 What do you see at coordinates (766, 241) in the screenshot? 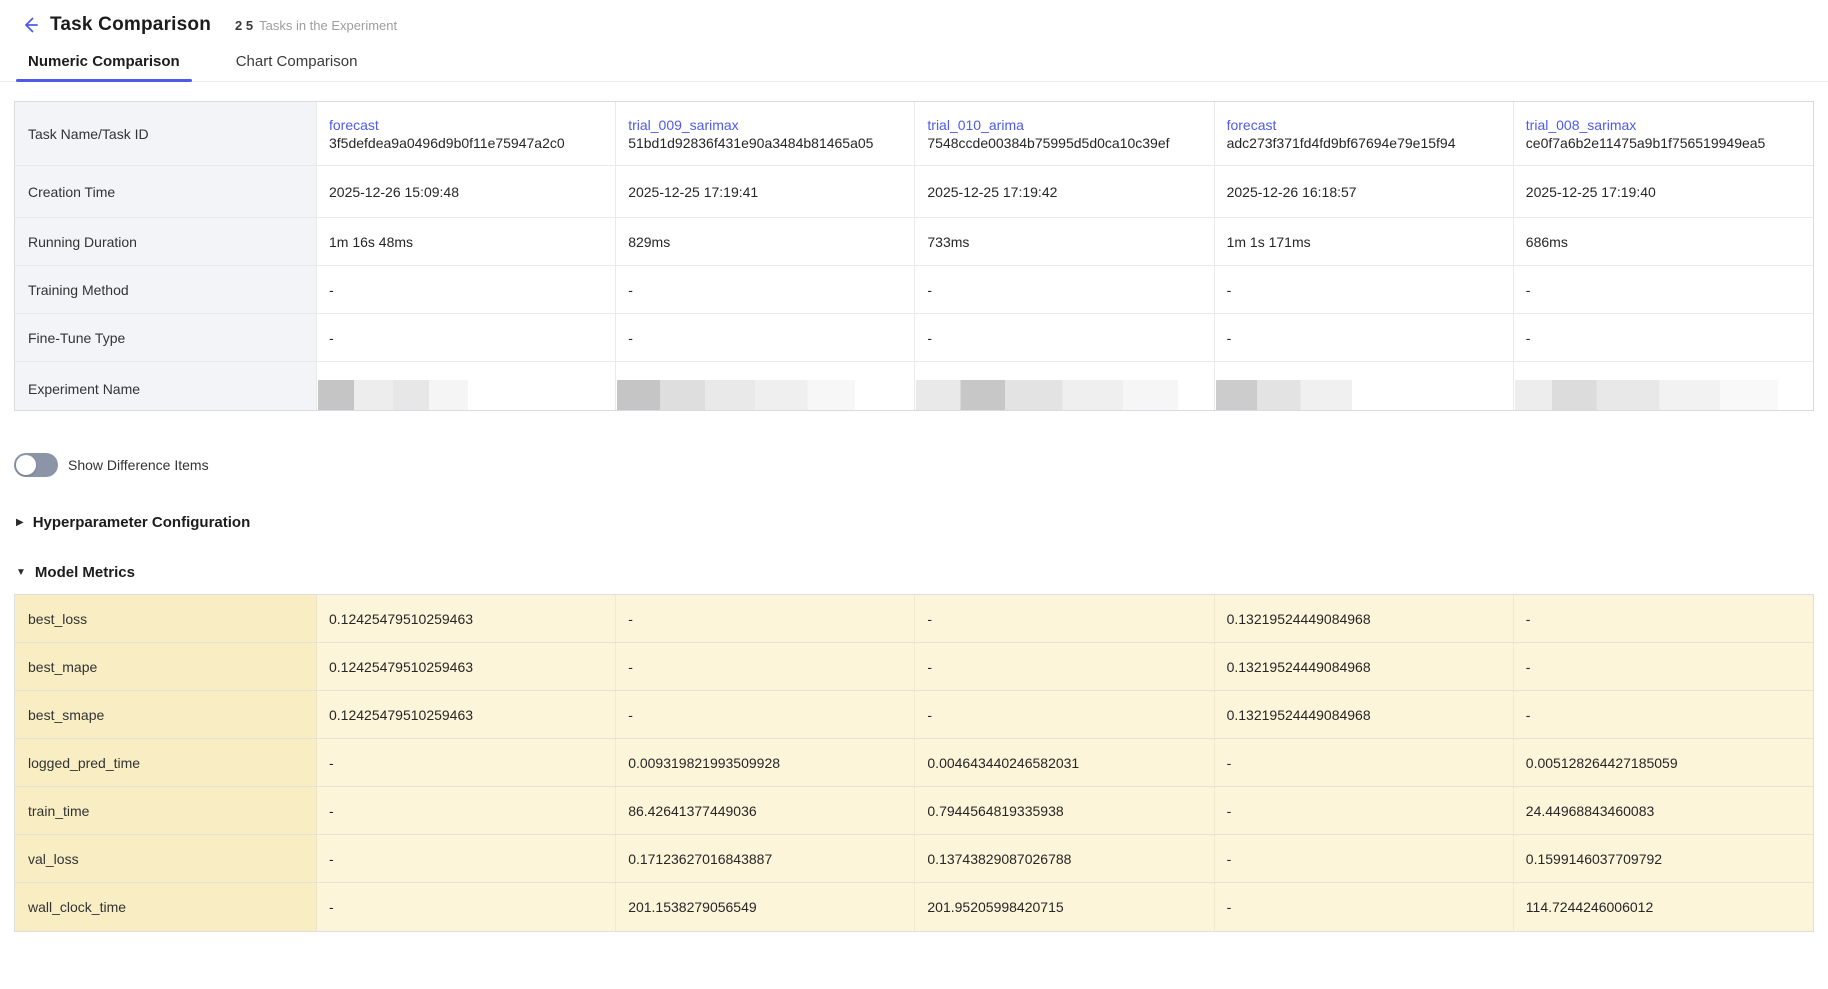
I see `info-value-cell: 829ms` at bounding box center [766, 241].